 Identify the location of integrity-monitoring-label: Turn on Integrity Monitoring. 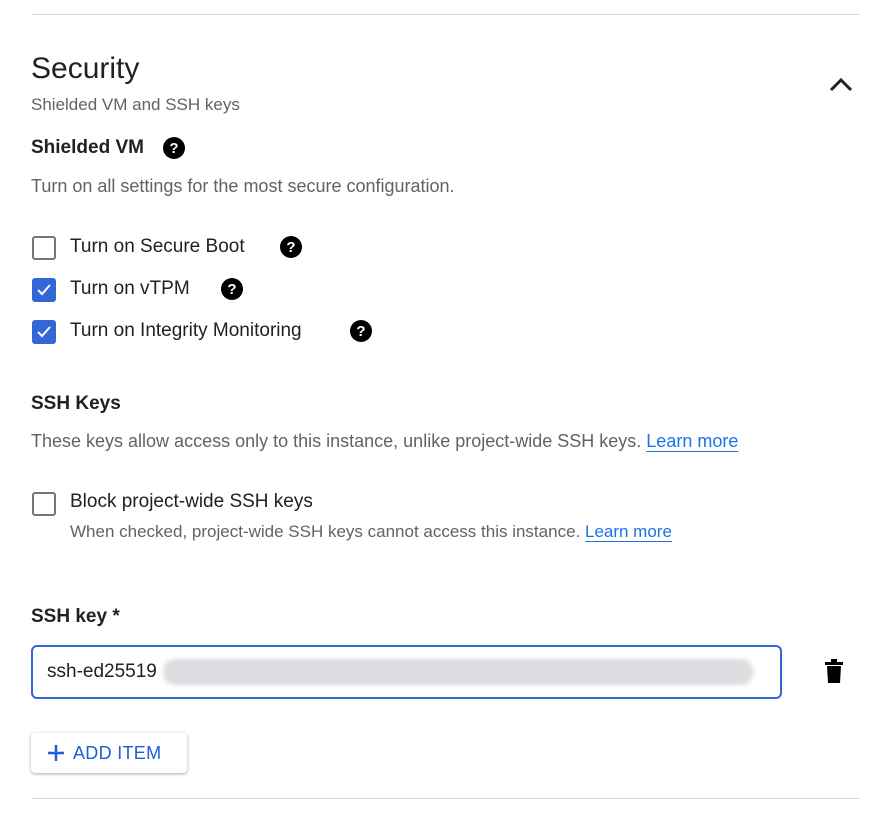
(186, 330).